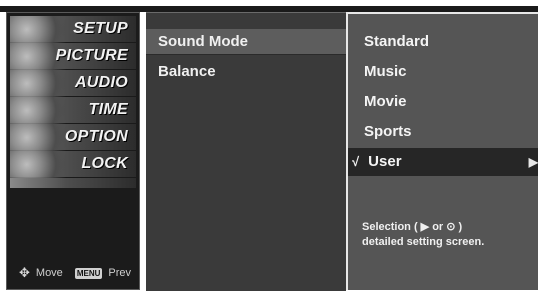 Image resolution: width=538 pixels, height=296 pixels. Describe the element at coordinates (443, 72) in the screenshot. I see `option-music: Music` at that location.